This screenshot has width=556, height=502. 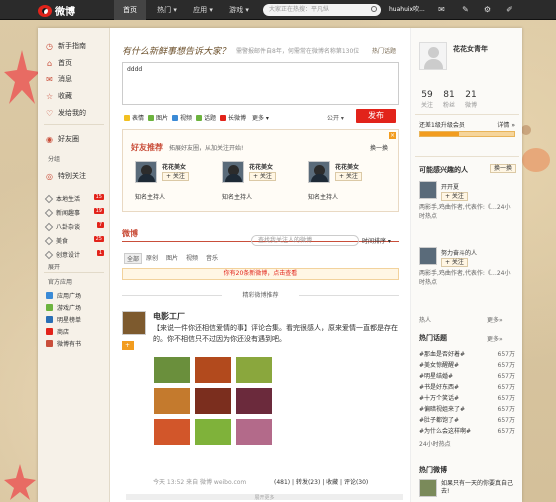 I want to click on profile-avatar, so click(x=433, y=56).